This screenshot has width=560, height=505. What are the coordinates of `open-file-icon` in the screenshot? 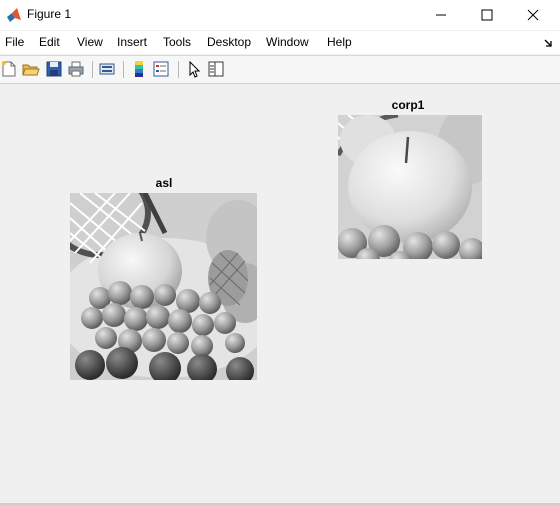 It's located at (31, 69).